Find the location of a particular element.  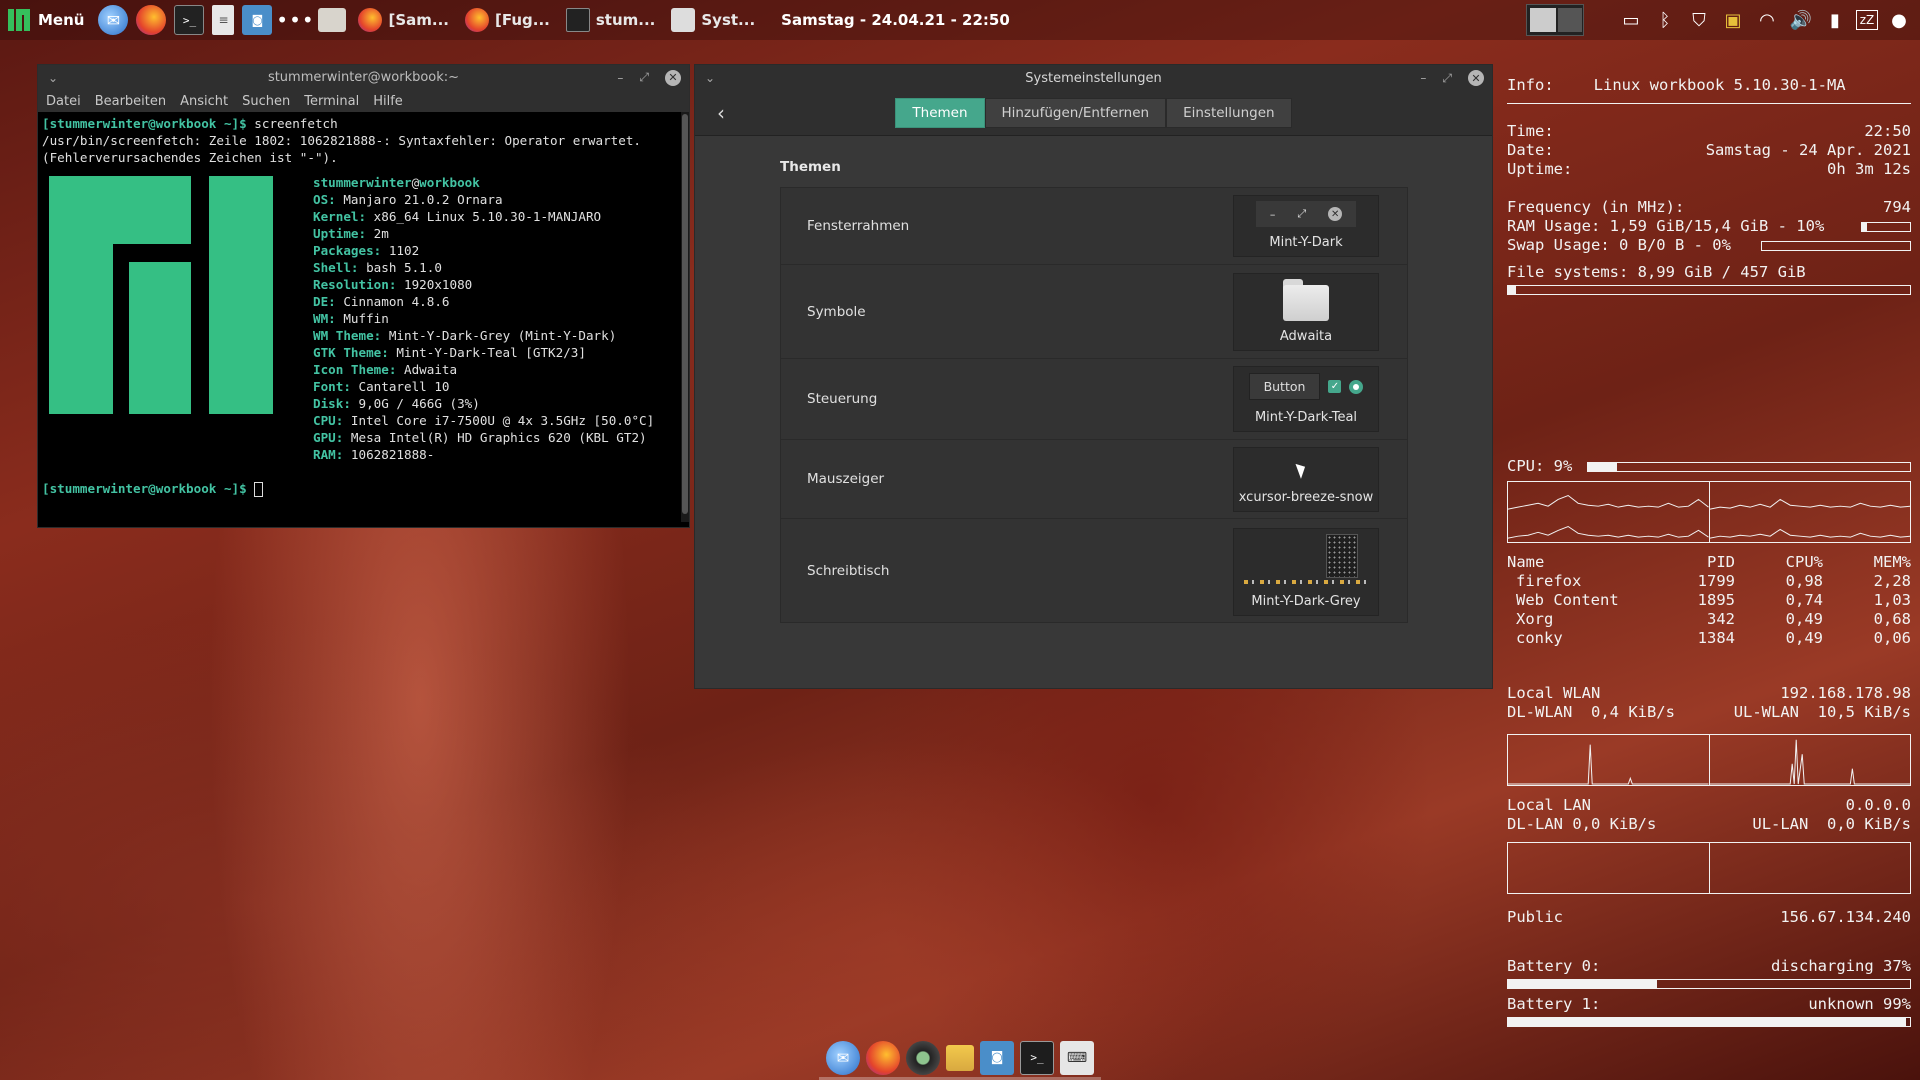

thunderbird-launcher-icon: ✉ is located at coordinates (113, 20).